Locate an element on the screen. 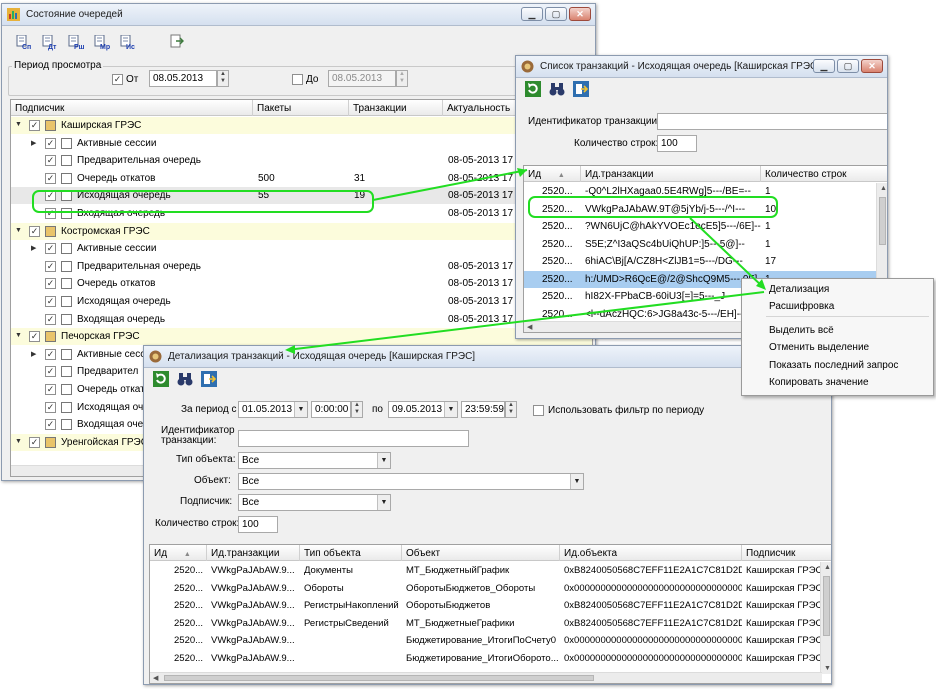 This screenshot has width=936, height=689. collapsed-icon: ▶ is located at coordinates (33, 248).